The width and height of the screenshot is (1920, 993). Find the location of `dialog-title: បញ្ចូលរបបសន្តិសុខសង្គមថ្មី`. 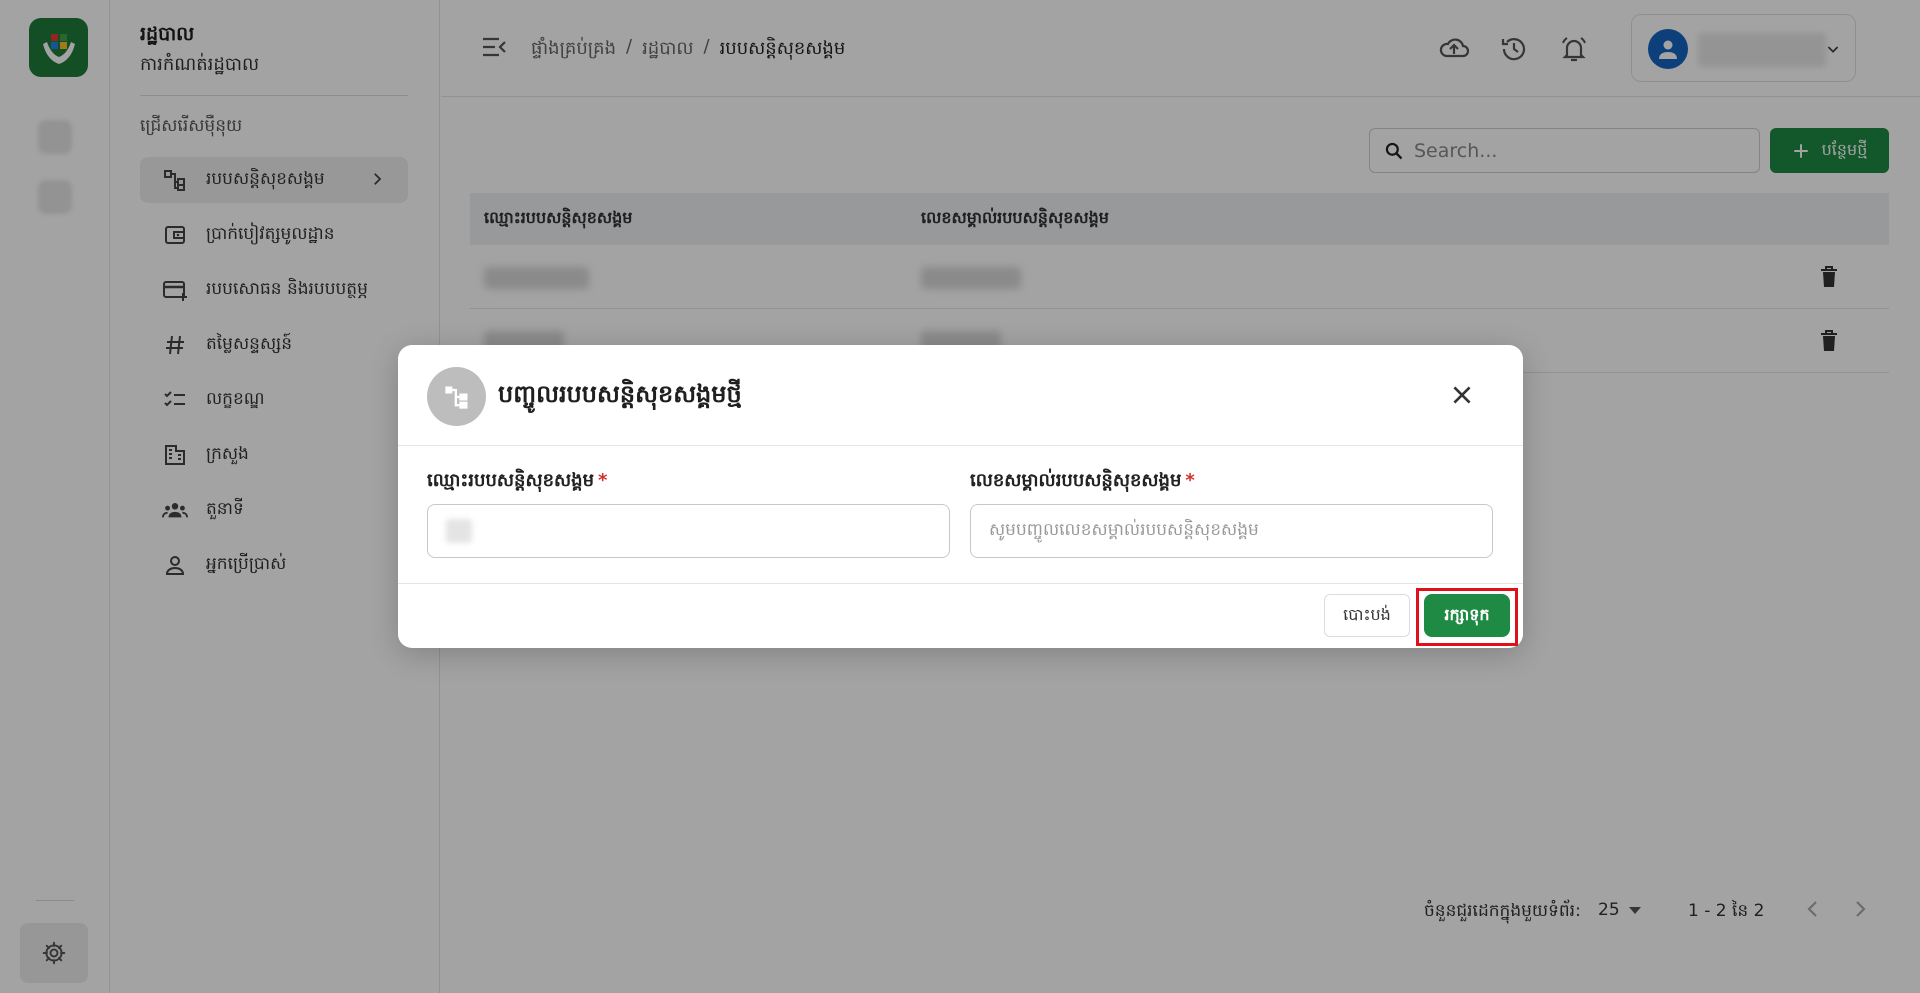

dialog-title: បញ្ចូលរបបសន្តិសុខសង្គមថ្មី is located at coordinates (620, 394).